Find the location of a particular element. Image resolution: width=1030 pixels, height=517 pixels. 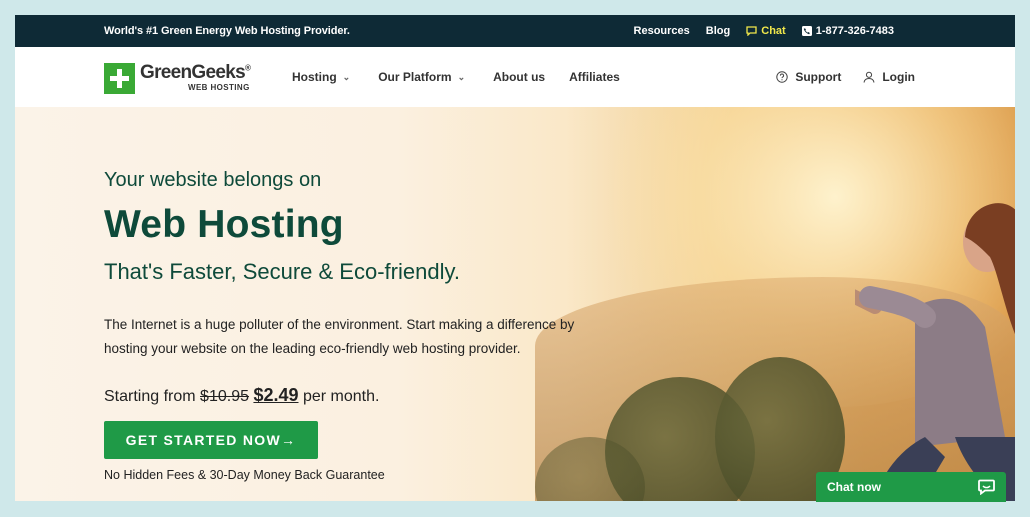

nav-item-label: Our Platform is located at coordinates (415, 77).